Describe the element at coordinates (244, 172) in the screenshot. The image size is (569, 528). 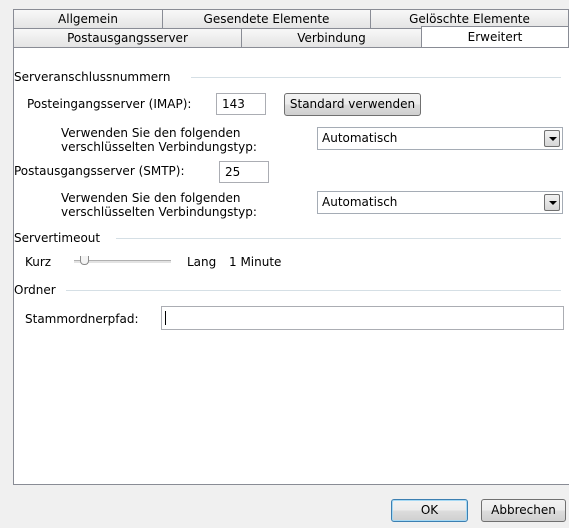
I see `smtp-port-input: 25` at that location.